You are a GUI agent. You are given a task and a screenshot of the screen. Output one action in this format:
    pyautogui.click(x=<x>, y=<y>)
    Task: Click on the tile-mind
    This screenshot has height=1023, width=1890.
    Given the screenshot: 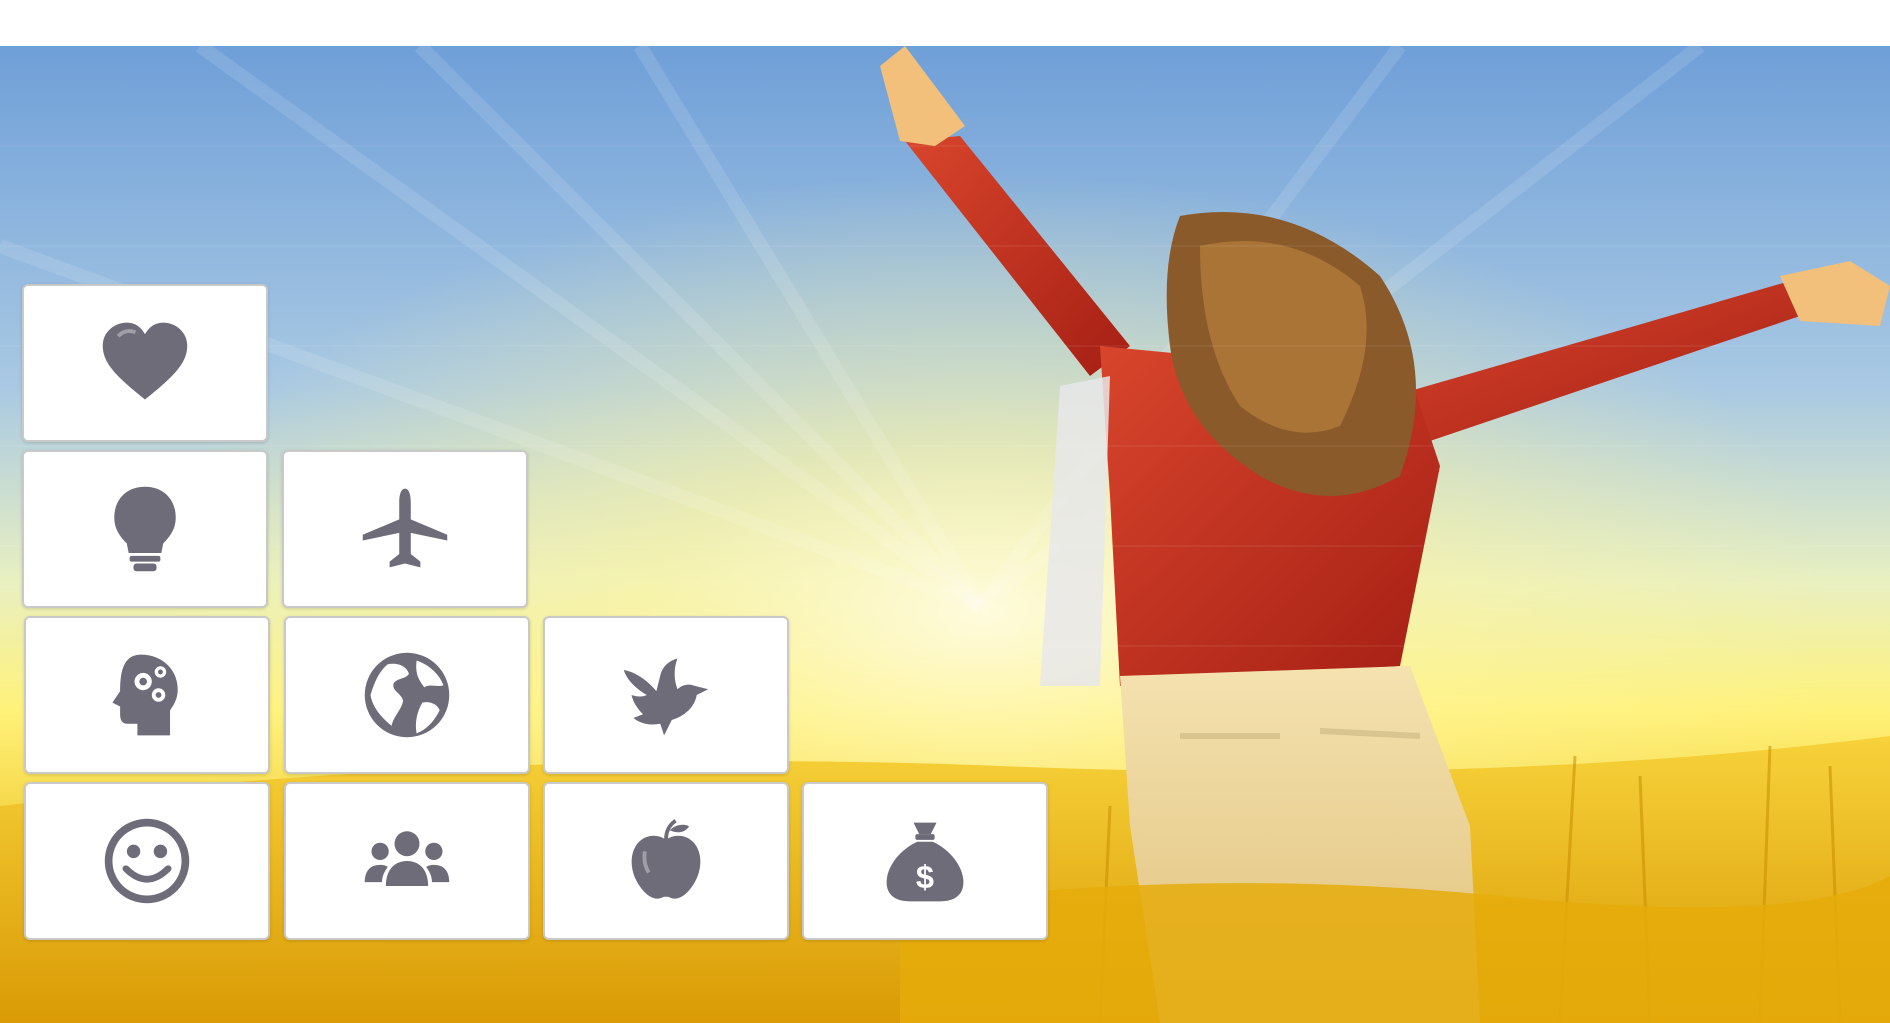 What is the action you would take?
    pyautogui.click(x=147, y=695)
    